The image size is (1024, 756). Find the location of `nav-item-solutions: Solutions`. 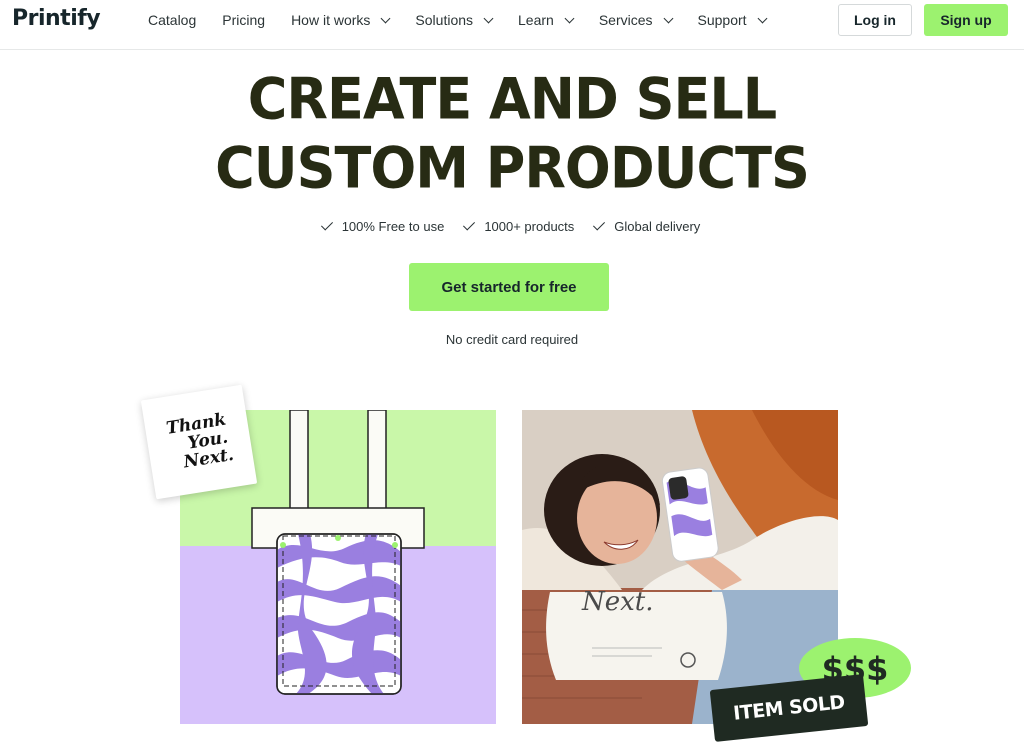

nav-item-solutions: Solutions is located at coordinates (454, 20).